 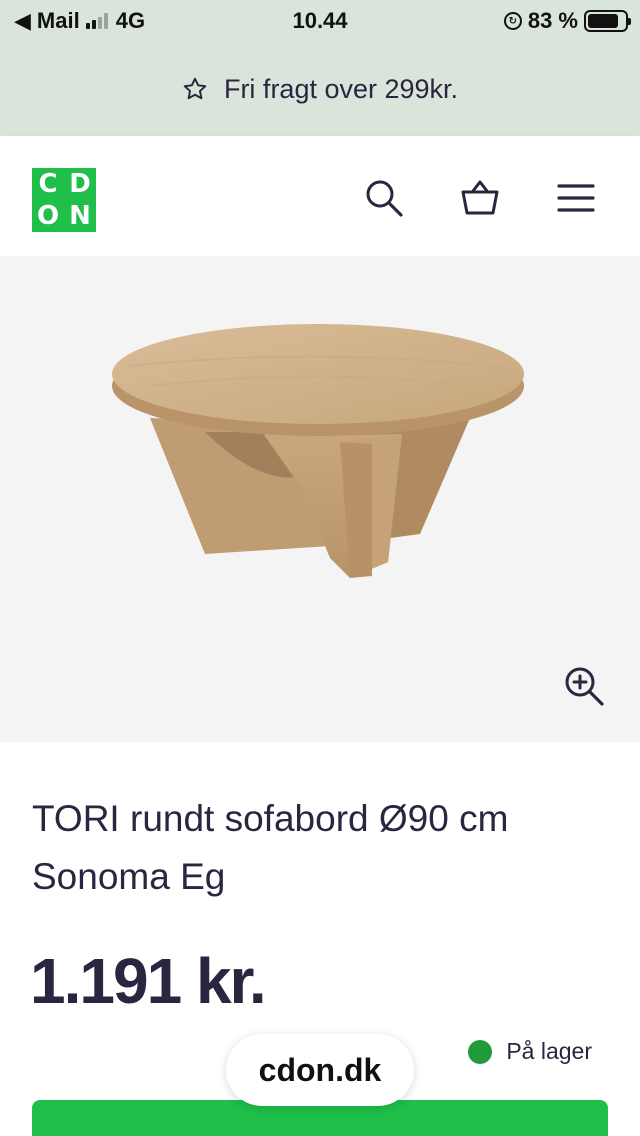 I want to click on logo-letter: D, so click(x=80, y=184).